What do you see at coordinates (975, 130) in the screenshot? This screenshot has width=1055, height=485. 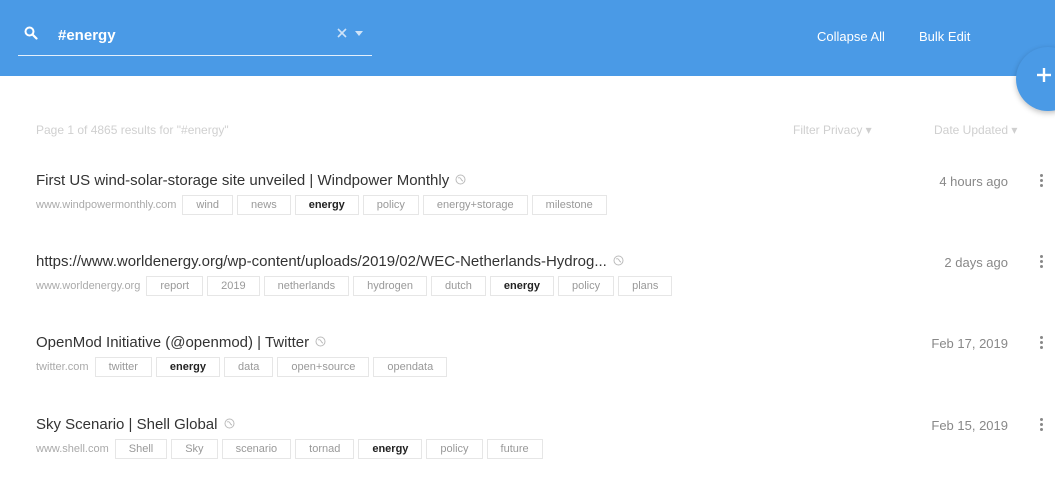 I see `date-updated-dropdown: Date Updated ▾` at bounding box center [975, 130].